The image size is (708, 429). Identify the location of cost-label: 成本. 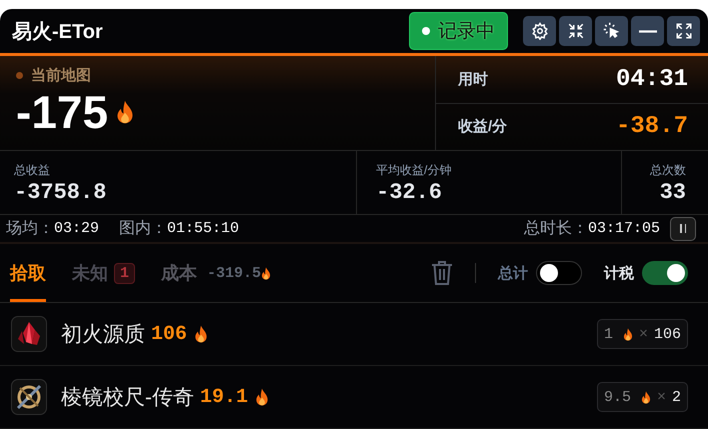
(179, 273).